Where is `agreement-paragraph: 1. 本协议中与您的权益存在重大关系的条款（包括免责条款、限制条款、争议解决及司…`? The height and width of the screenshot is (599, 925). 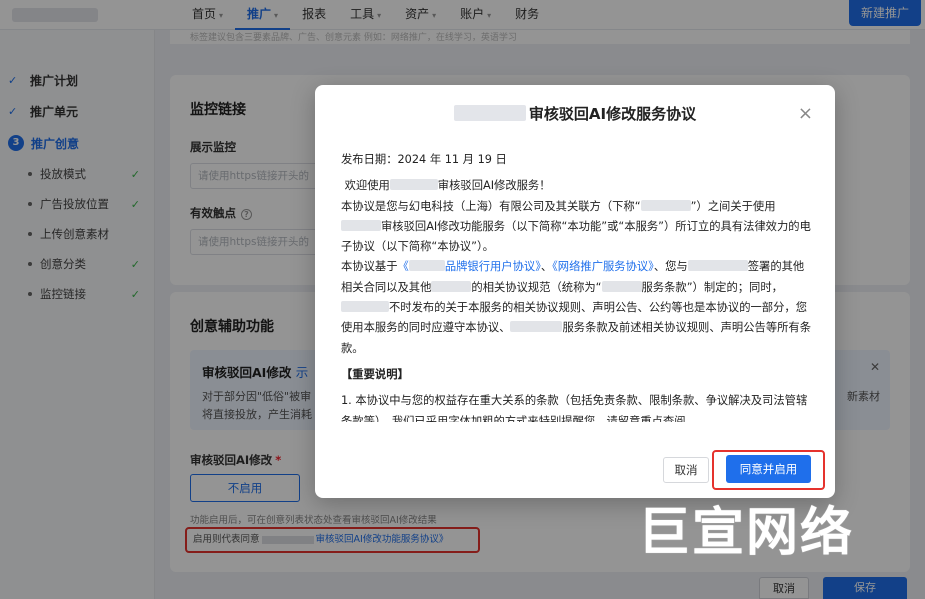 agreement-paragraph: 1. 本协议中与您的权益存在重大关系的条款（包括免责条款、限制条款、争议解决及司… is located at coordinates (574, 408).